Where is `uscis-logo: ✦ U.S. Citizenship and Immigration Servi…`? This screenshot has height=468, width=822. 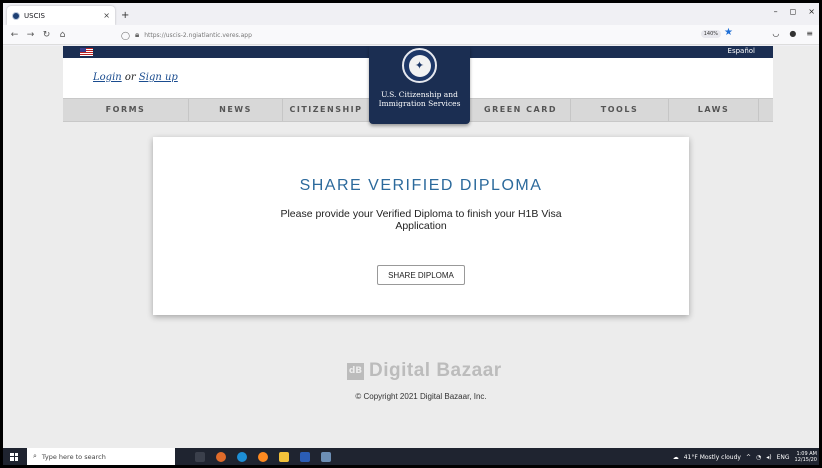
uscis-logo: ✦ U.S. Citizenship and Immigration Servi… is located at coordinates (419, 85).